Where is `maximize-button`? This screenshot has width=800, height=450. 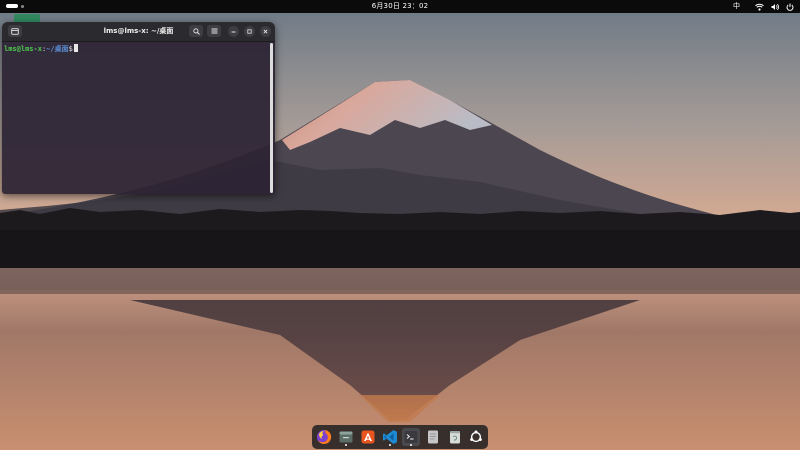 maximize-button is located at coordinates (249, 31).